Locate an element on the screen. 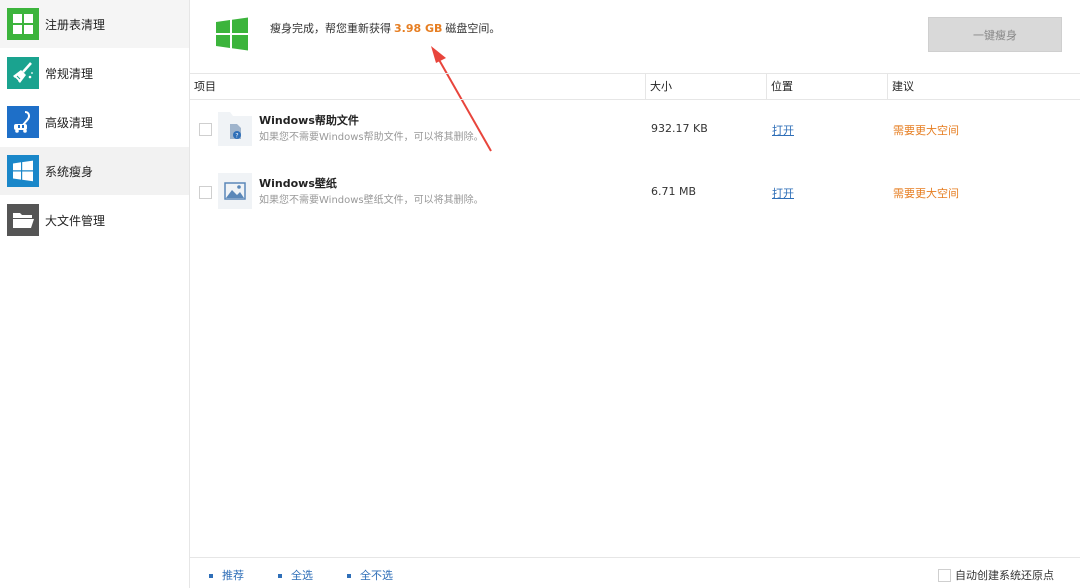 The height and width of the screenshot is (588, 1080). reclaimed-space: 3.98 GB is located at coordinates (418, 28).